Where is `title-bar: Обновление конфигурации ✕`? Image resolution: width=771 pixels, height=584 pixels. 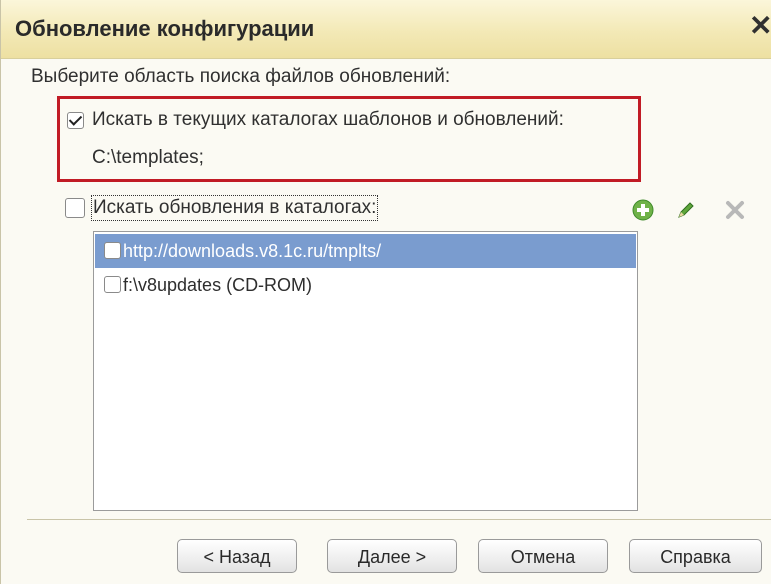
title-bar: Обновление конфигурации ✕ is located at coordinates (386, 29).